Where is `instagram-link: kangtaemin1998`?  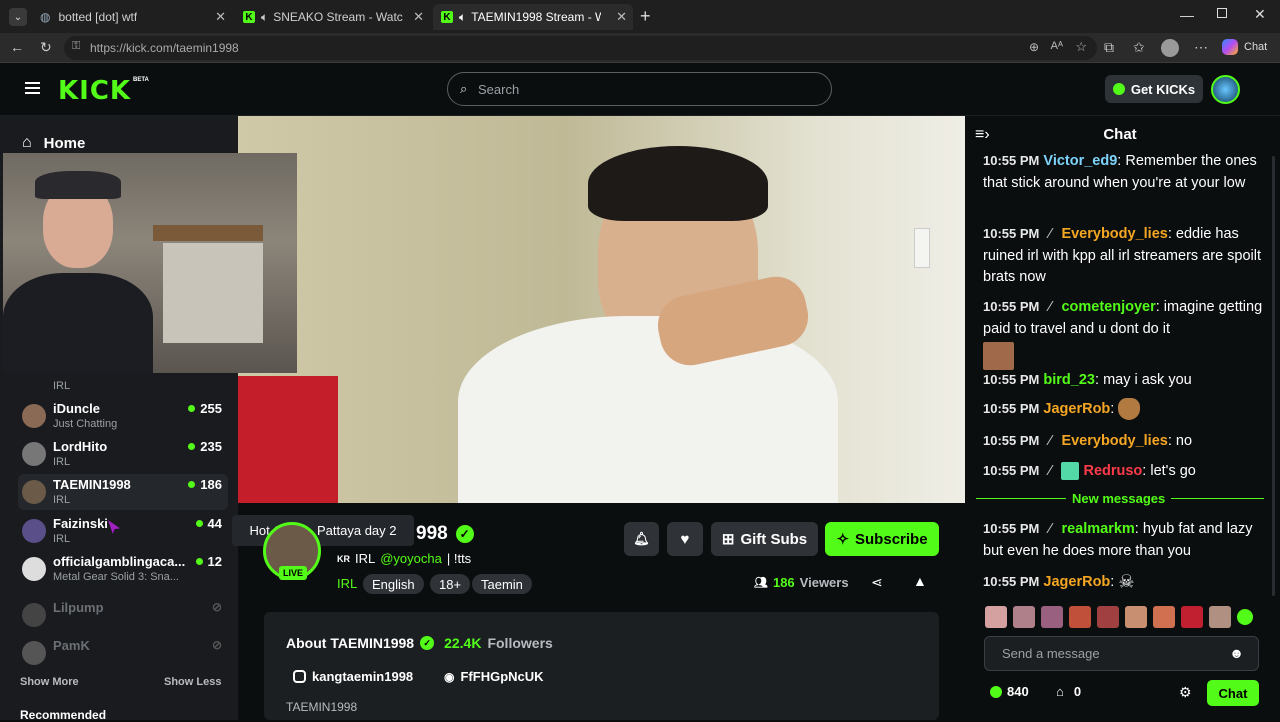 instagram-link: kangtaemin1998 is located at coordinates (353, 676).